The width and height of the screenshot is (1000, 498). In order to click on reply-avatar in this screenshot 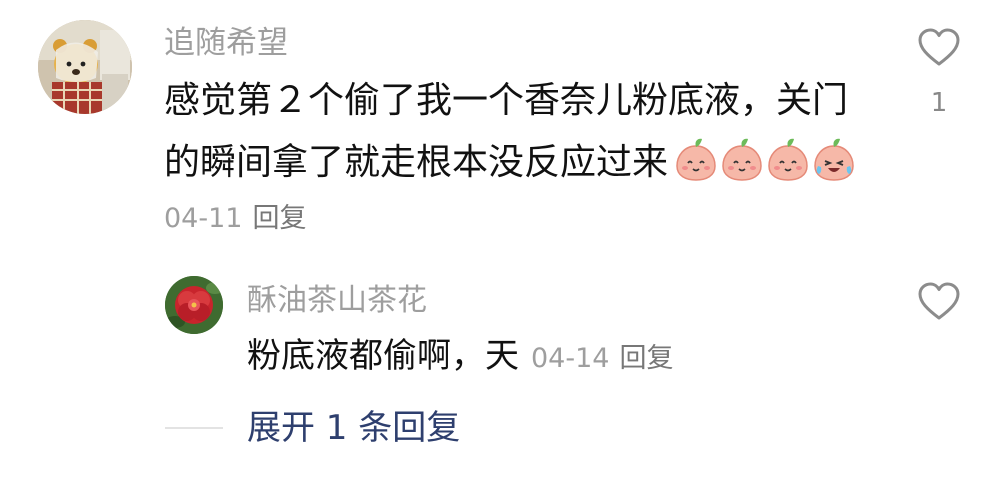, I will do `click(194, 305)`.